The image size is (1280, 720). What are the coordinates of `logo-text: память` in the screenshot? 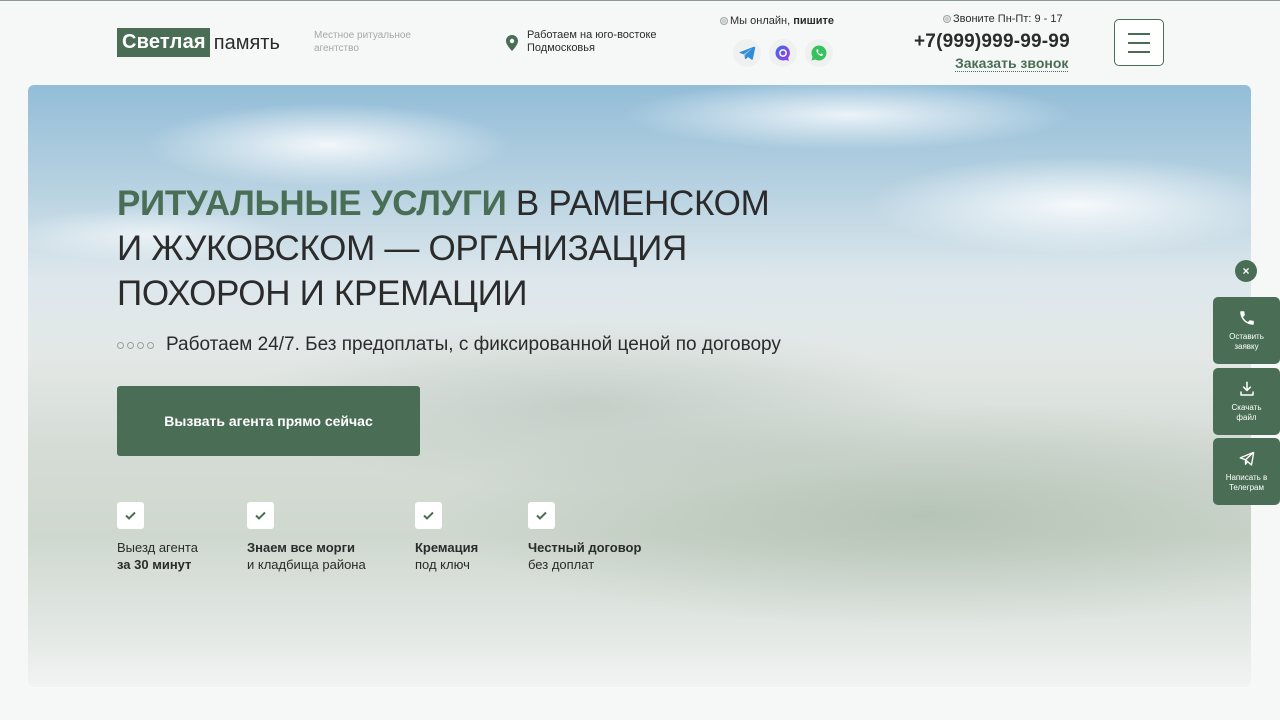 It's located at (246, 42).